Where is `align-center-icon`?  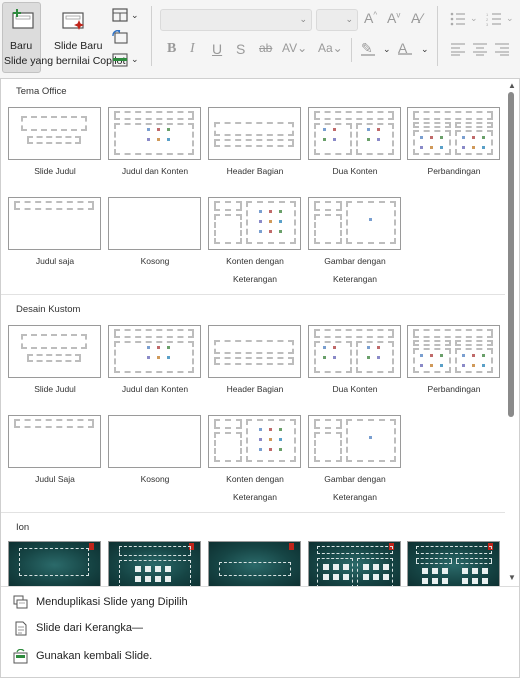 align-center-icon is located at coordinates (480, 49).